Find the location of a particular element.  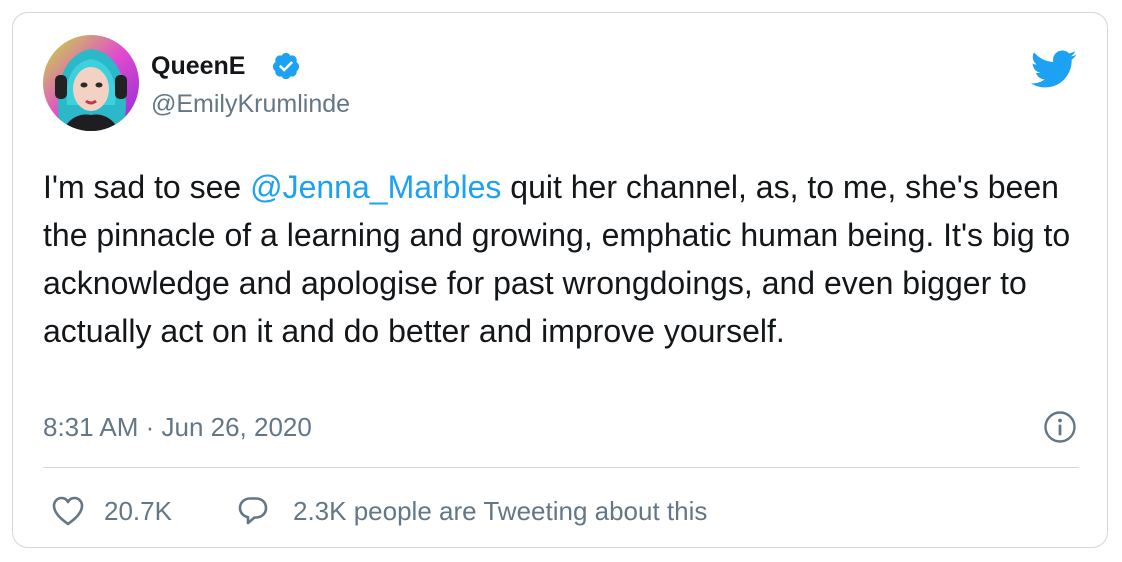

heart-icon is located at coordinates (68, 511).